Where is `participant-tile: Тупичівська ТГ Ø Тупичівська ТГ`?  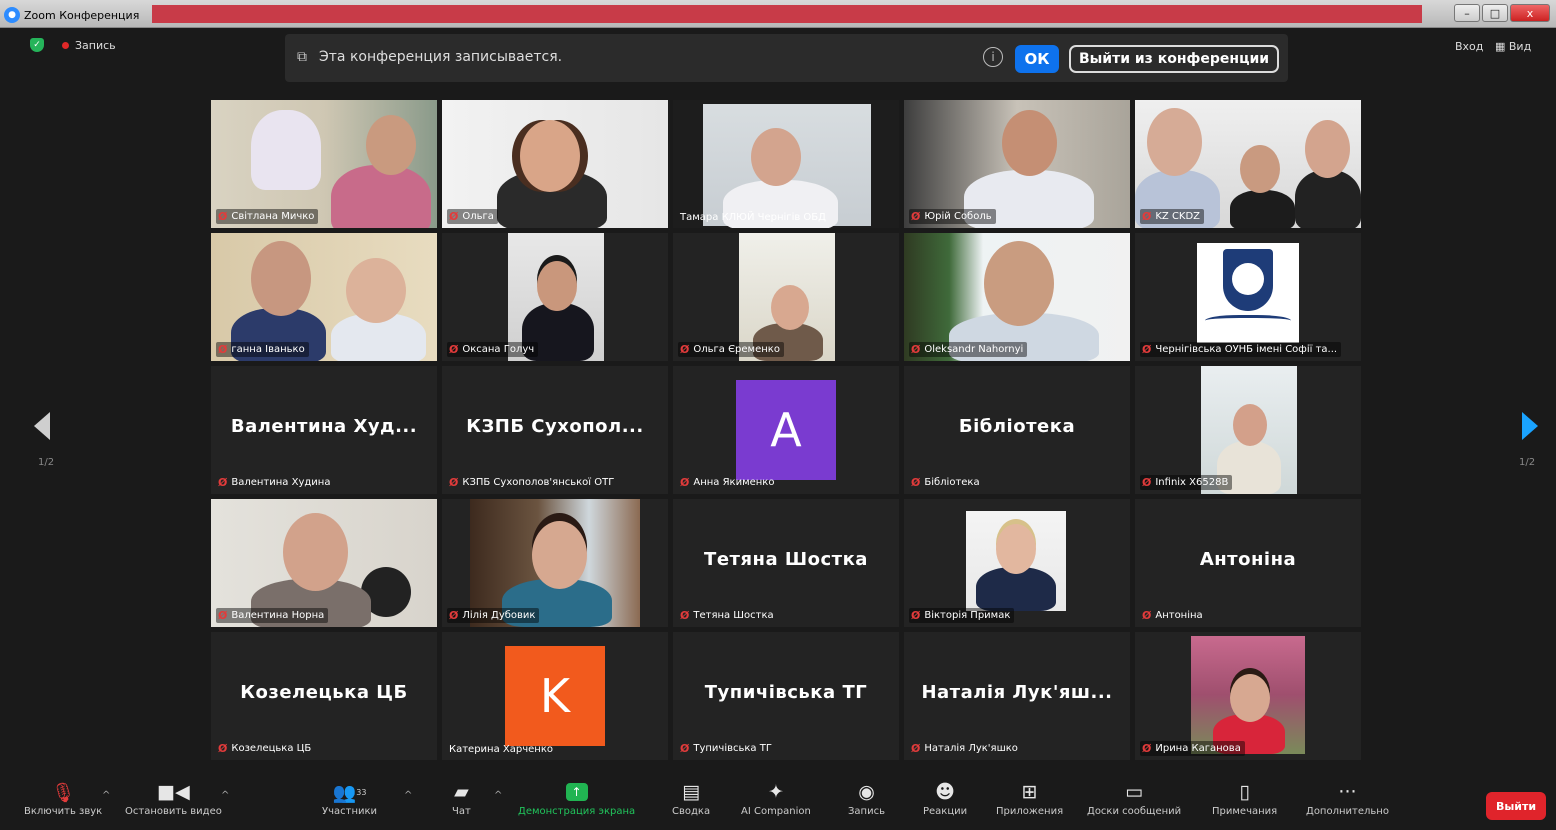
participant-tile: Тупичівська ТГ Ø Тупичівська ТГ is located at coordinates (786, 696).